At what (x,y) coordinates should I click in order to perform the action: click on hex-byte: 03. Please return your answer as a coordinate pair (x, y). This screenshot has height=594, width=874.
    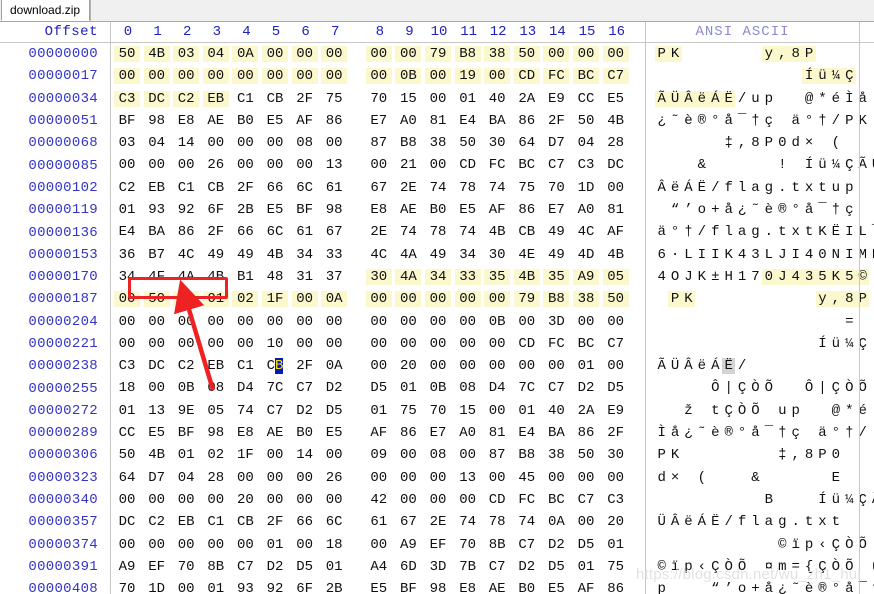
    Looking at the image, I should click on (186, 54).